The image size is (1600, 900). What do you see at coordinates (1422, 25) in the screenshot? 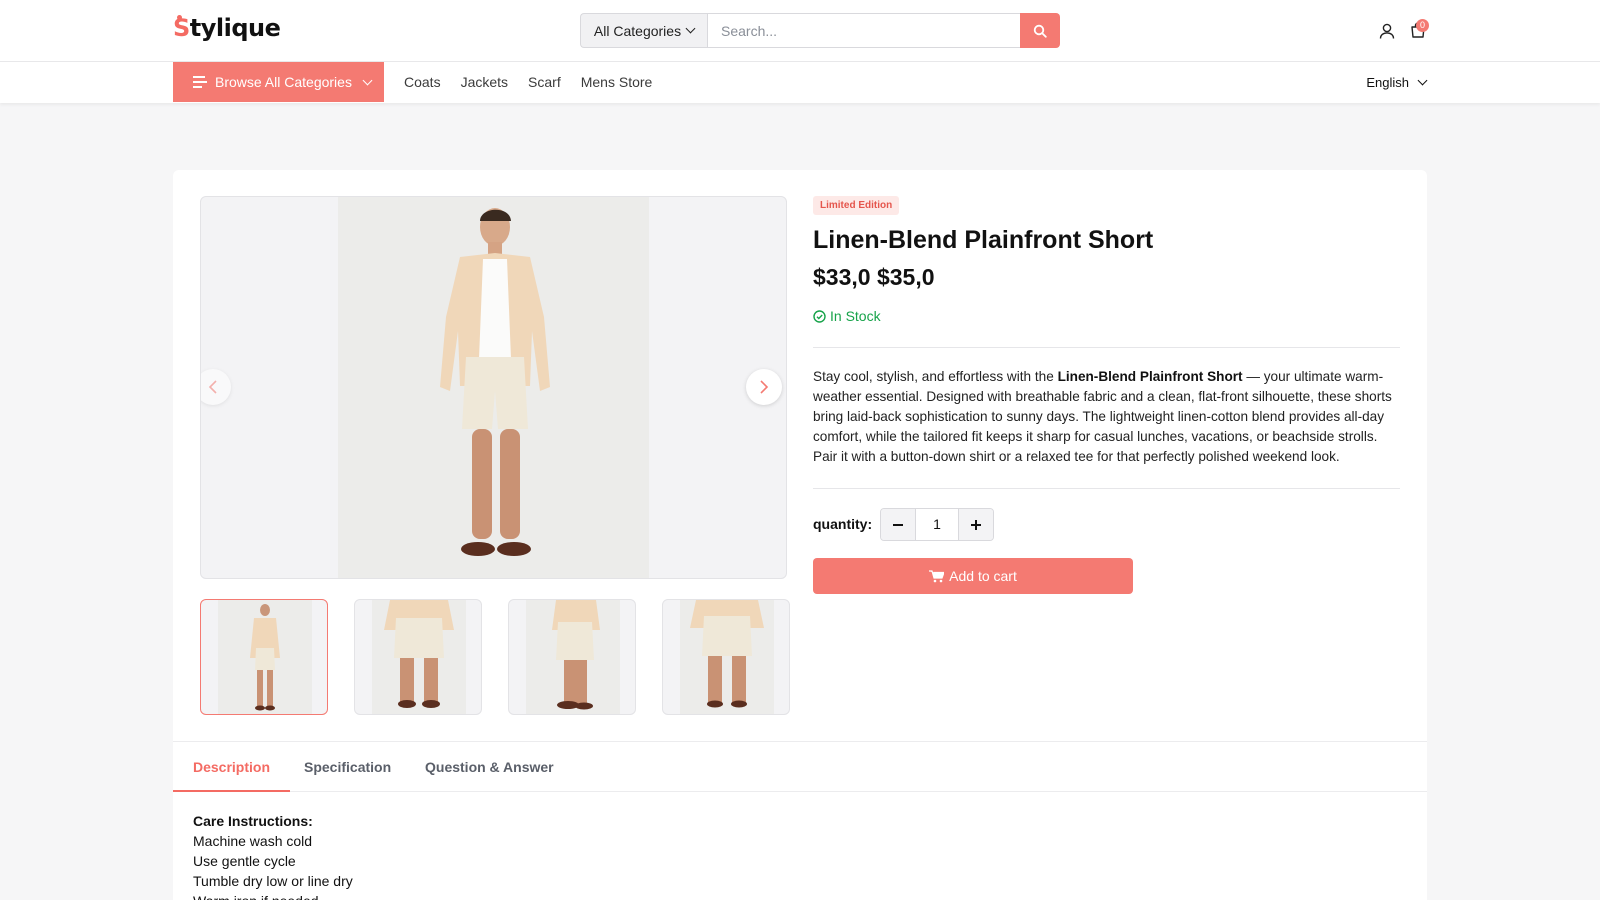
I see `cart-count-badge: 0` at bounding box center [1422, 25].